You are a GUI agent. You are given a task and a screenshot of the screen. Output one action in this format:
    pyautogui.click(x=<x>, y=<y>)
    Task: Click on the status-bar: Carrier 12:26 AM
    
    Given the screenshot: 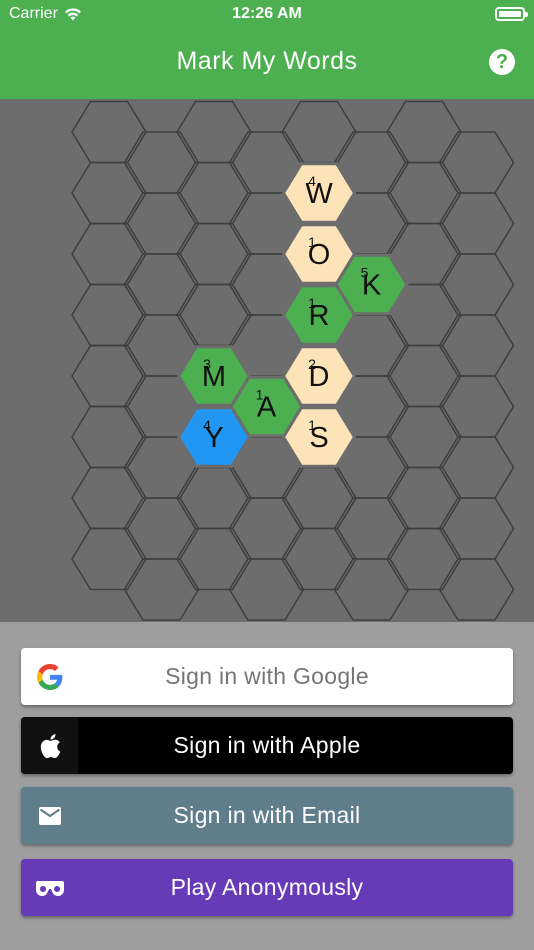 What is the action you would take?
    pyautogui.click(x=267, y=14)
    